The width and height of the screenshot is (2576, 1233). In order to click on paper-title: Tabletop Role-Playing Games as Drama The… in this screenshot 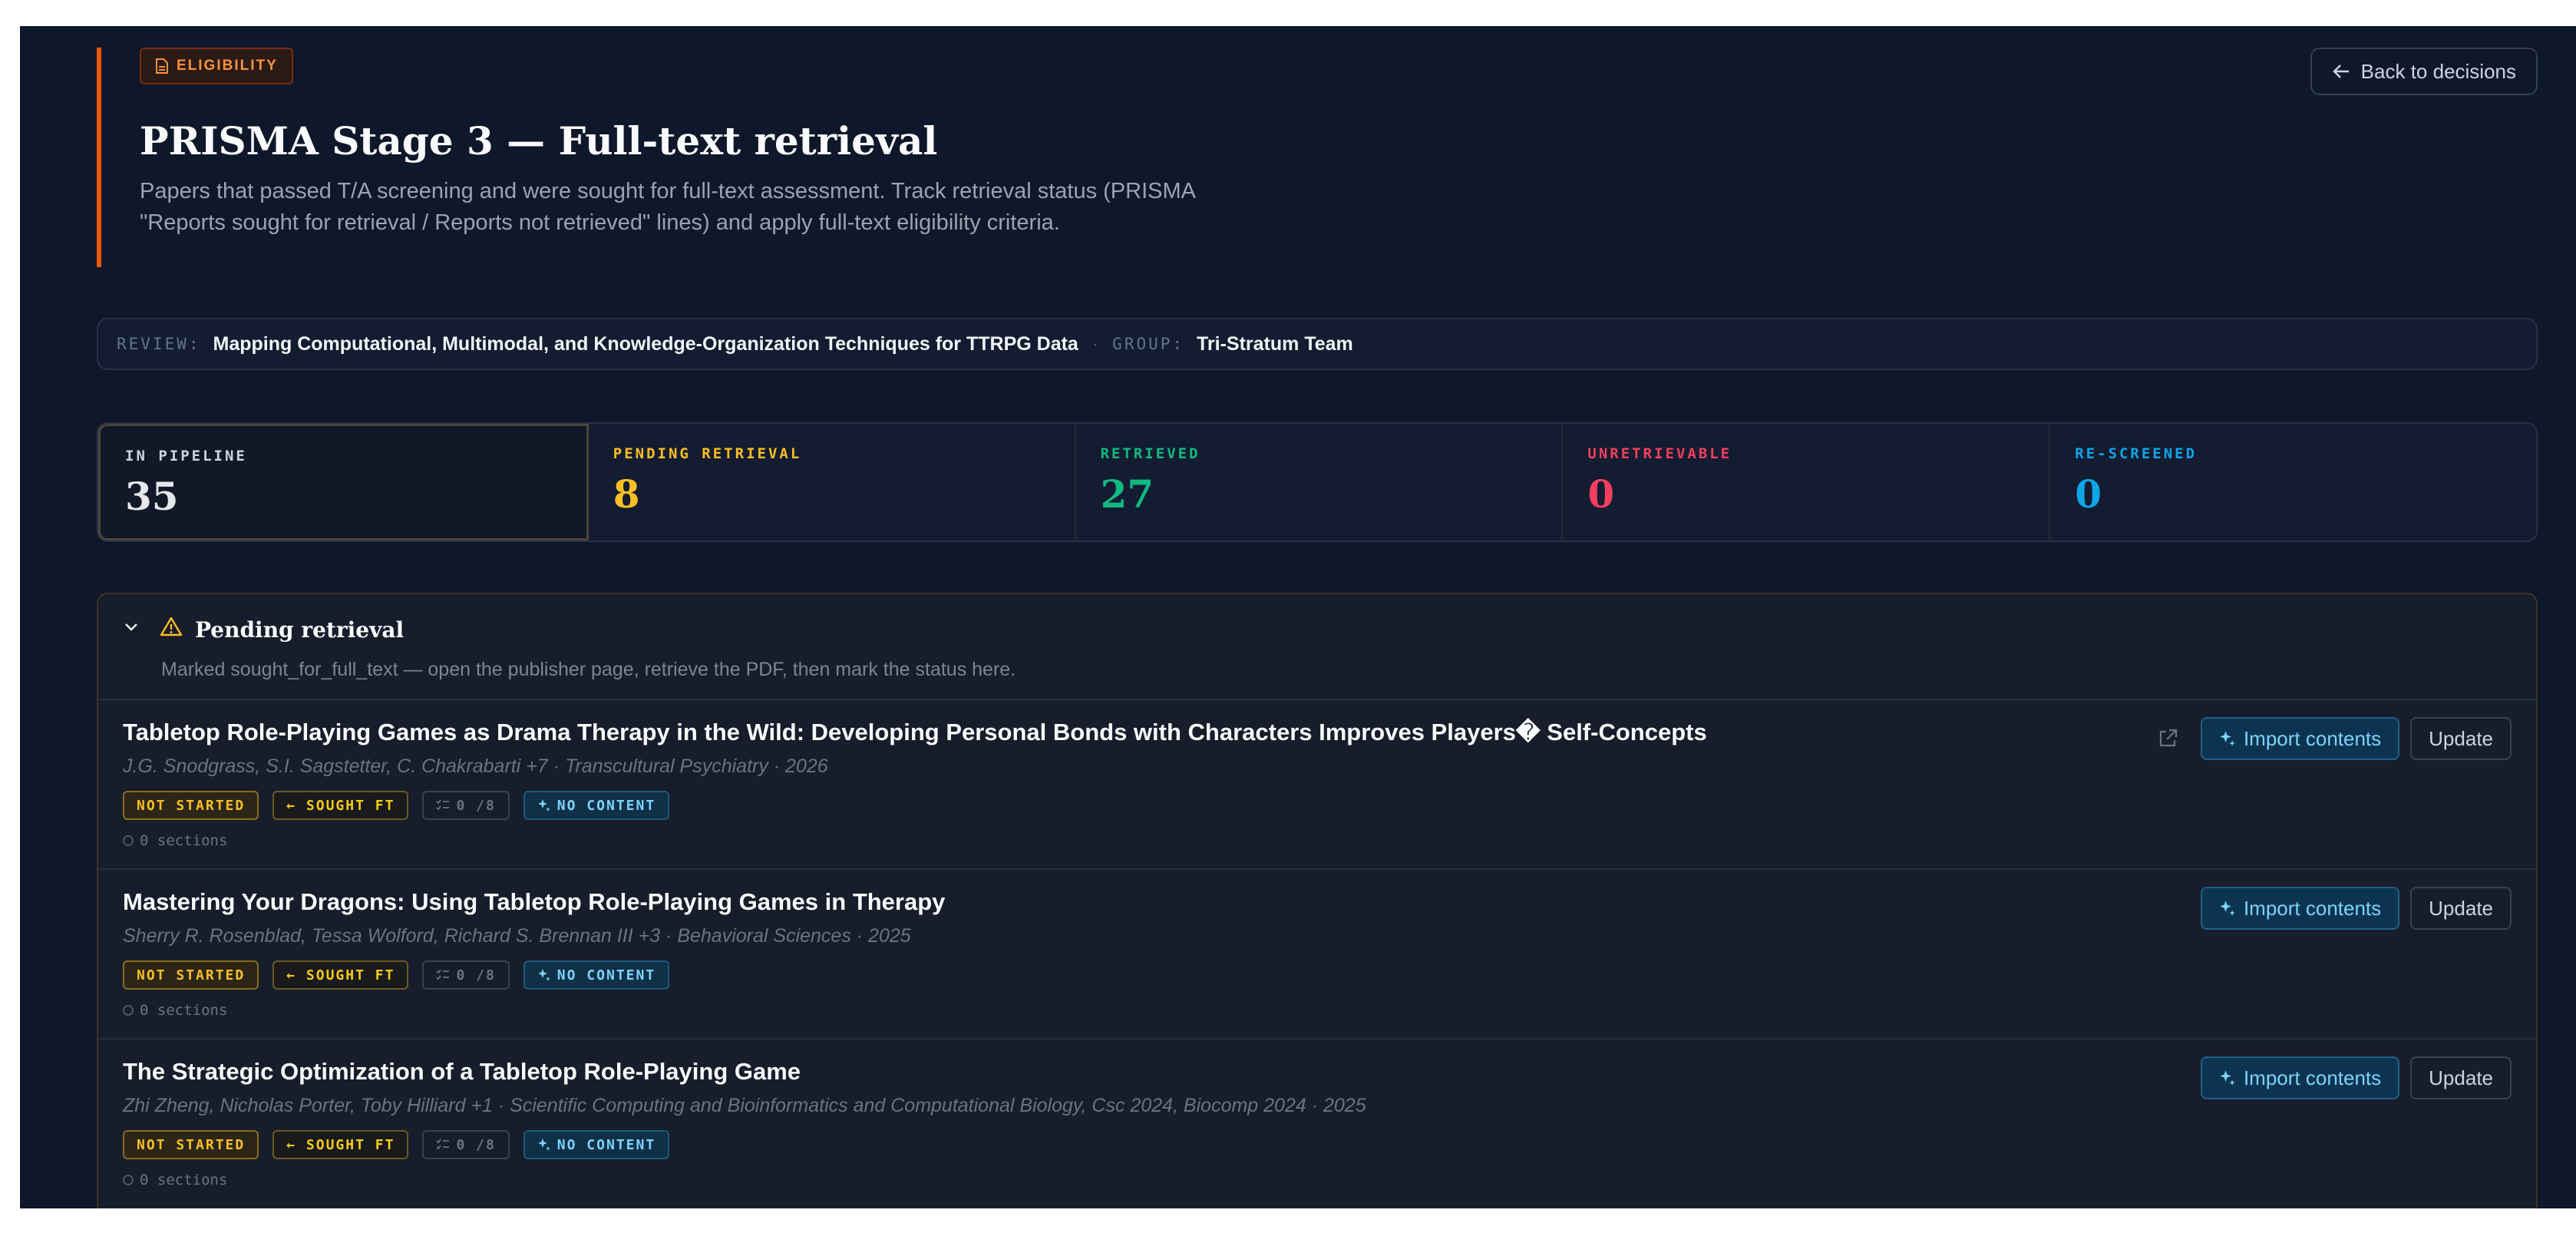, I will do `click(915, 732)`.